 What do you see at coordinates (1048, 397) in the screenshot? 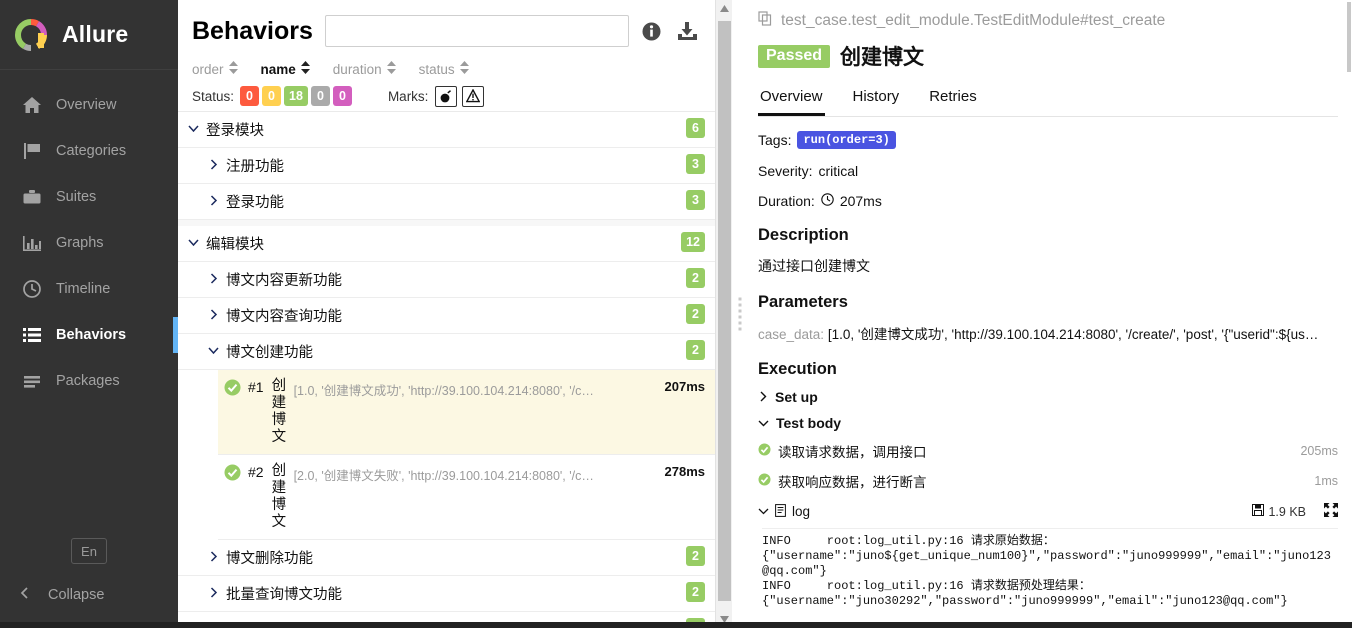
I see `setup-section-toggle: Set up` at bounding box center [1048, 397].